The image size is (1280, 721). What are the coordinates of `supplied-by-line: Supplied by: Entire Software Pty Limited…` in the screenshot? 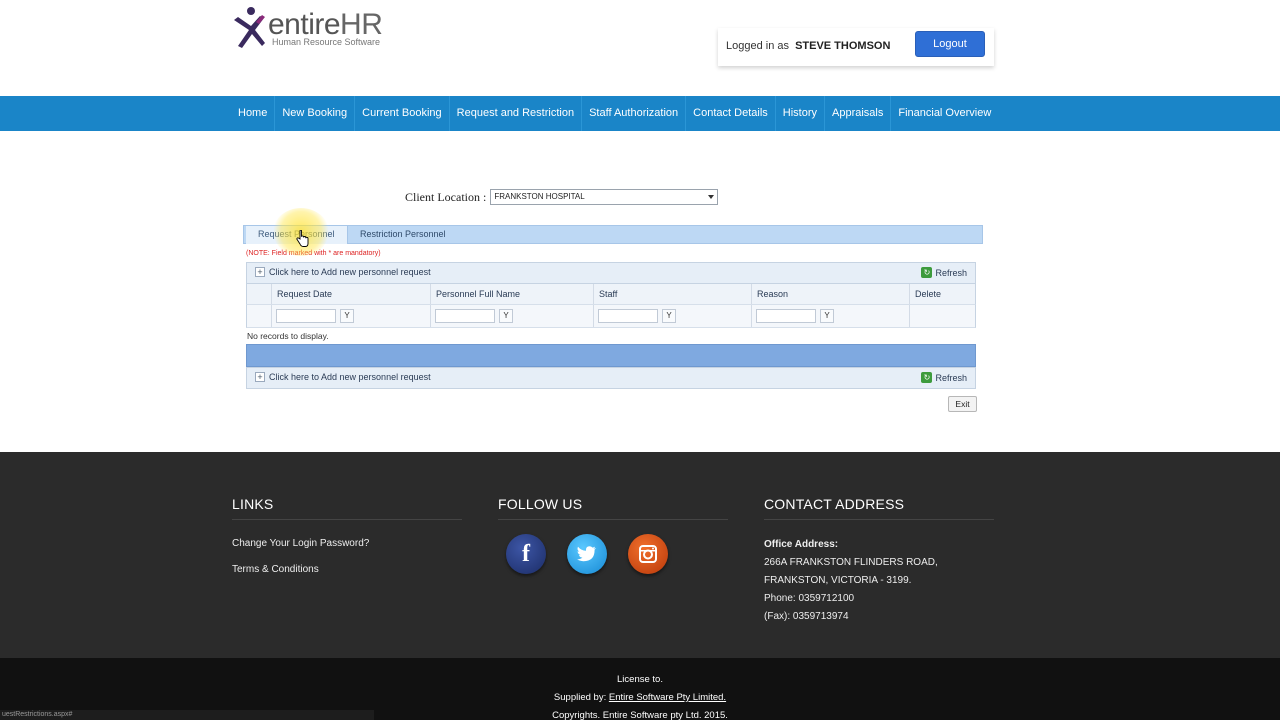 It's located at (640, 697).